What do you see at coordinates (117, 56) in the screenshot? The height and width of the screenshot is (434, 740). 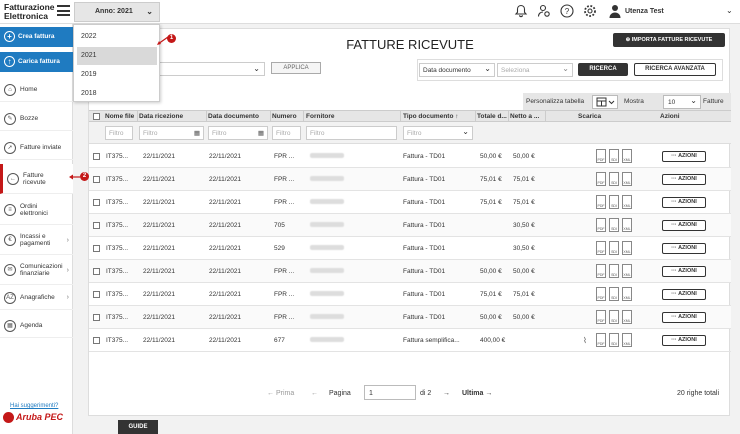 I see `year-option-selected: 2021` at bounding box center [117, 56].